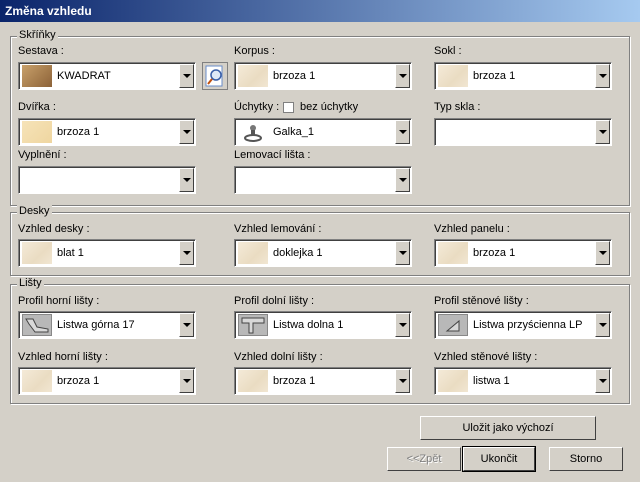 This screenshot has height=482, width=640. What do you see at coordinates (107, 180) in the screenshot?
I see `vyplneni-combo` at bounding box center [107, 180].